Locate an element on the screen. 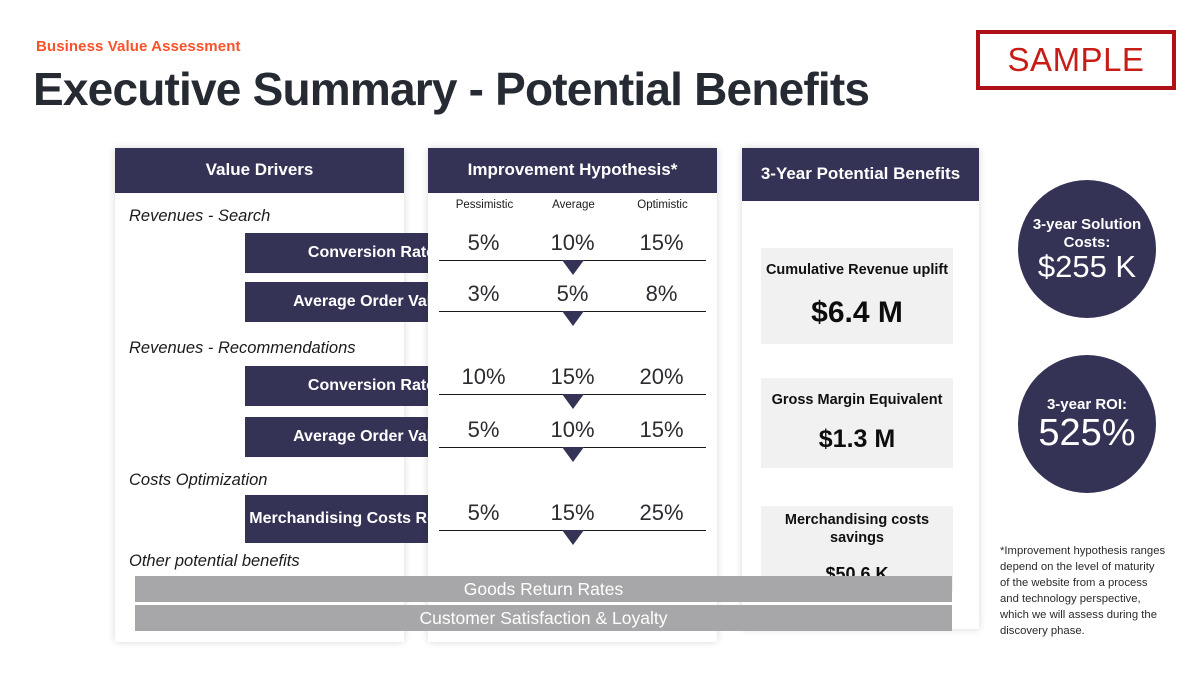  hypothesis-row-2: 10% 15% 20% is located at coordinates (572, 386).